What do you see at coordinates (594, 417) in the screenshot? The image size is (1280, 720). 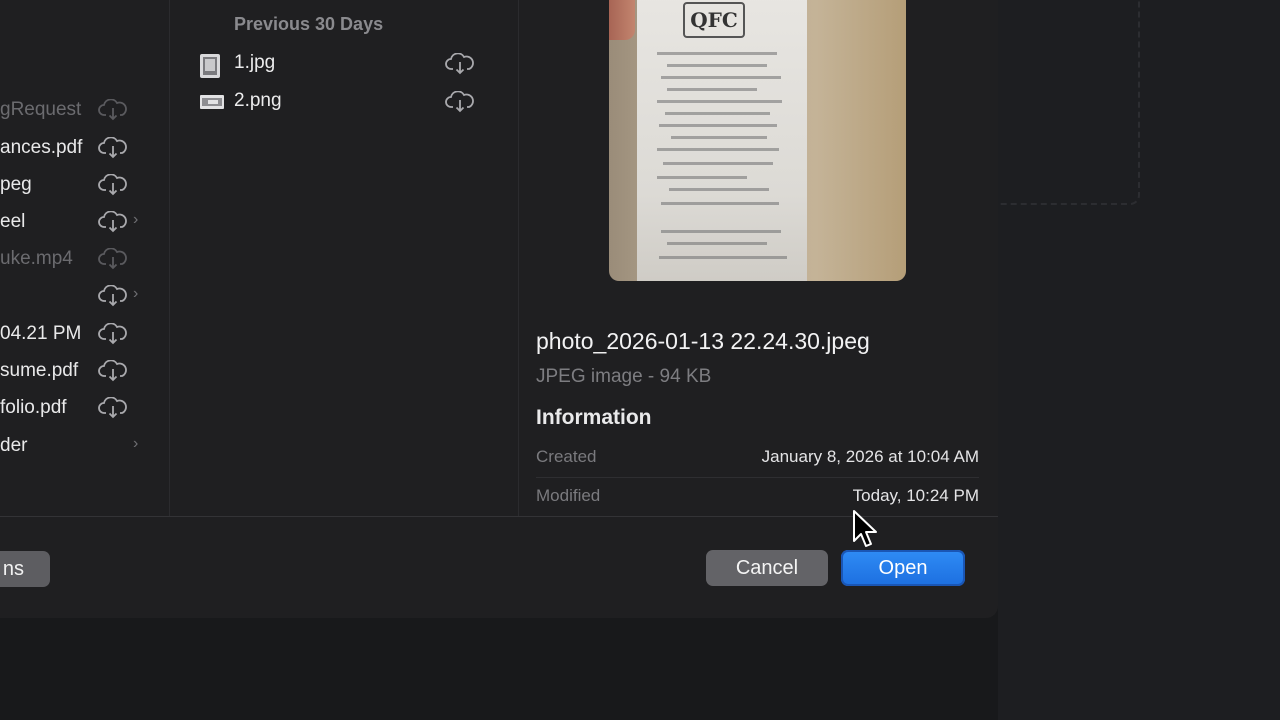 I see `information-heading: Information` at bounding box center [594, 417].